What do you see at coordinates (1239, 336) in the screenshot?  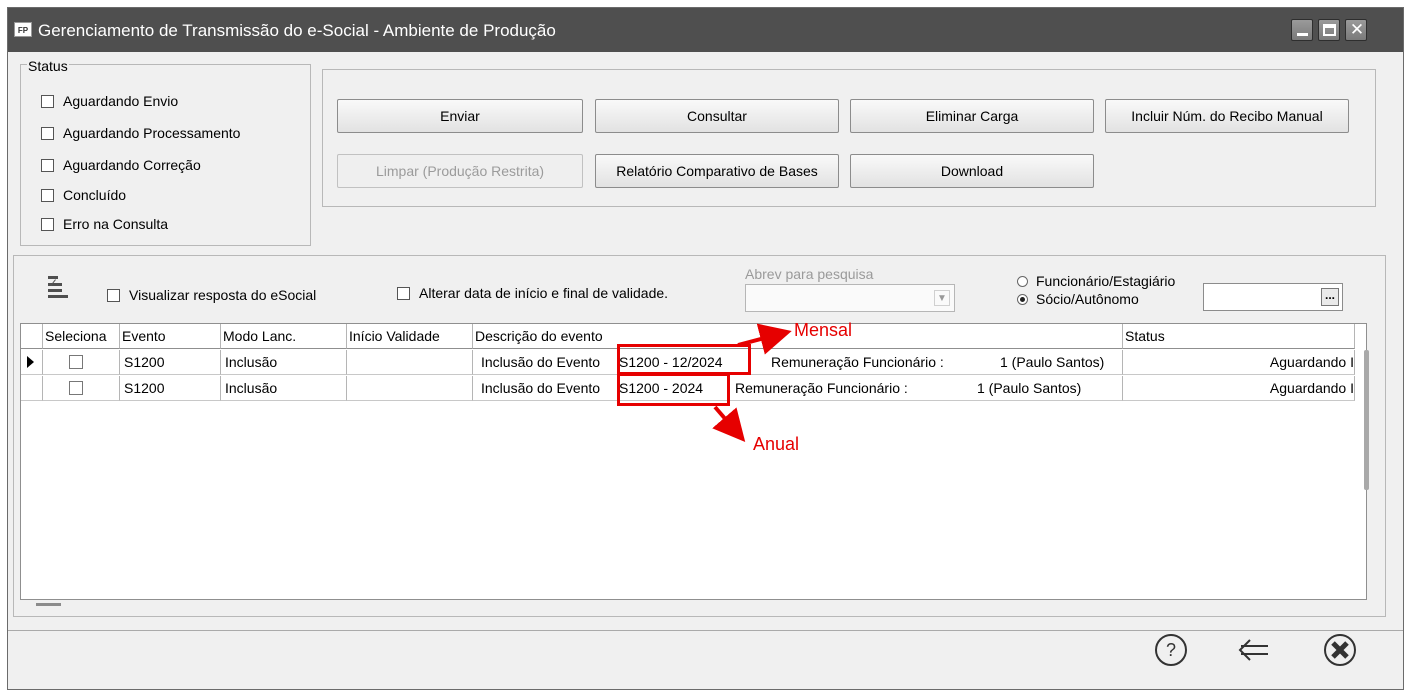 I see `column-header-status: Status` at bounding box center [1239, 336].